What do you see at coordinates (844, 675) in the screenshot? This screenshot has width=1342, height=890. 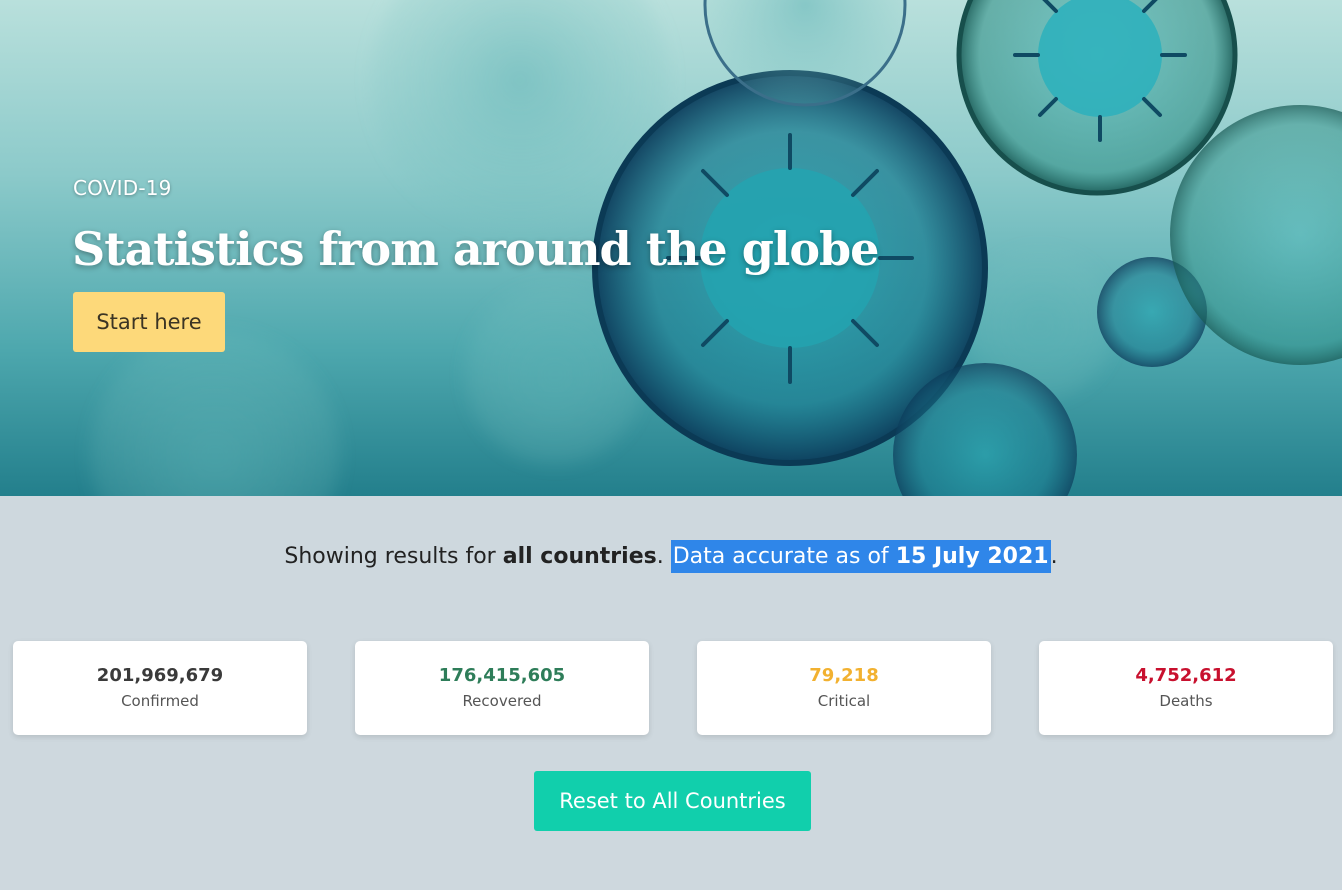 I see `stat-value: 79,218` at bounding box center [844, 675].